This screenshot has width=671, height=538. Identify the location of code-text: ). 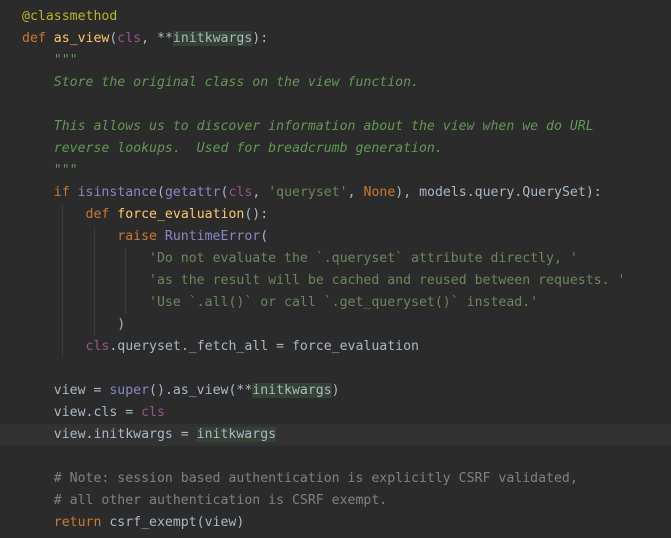
(73, 325).